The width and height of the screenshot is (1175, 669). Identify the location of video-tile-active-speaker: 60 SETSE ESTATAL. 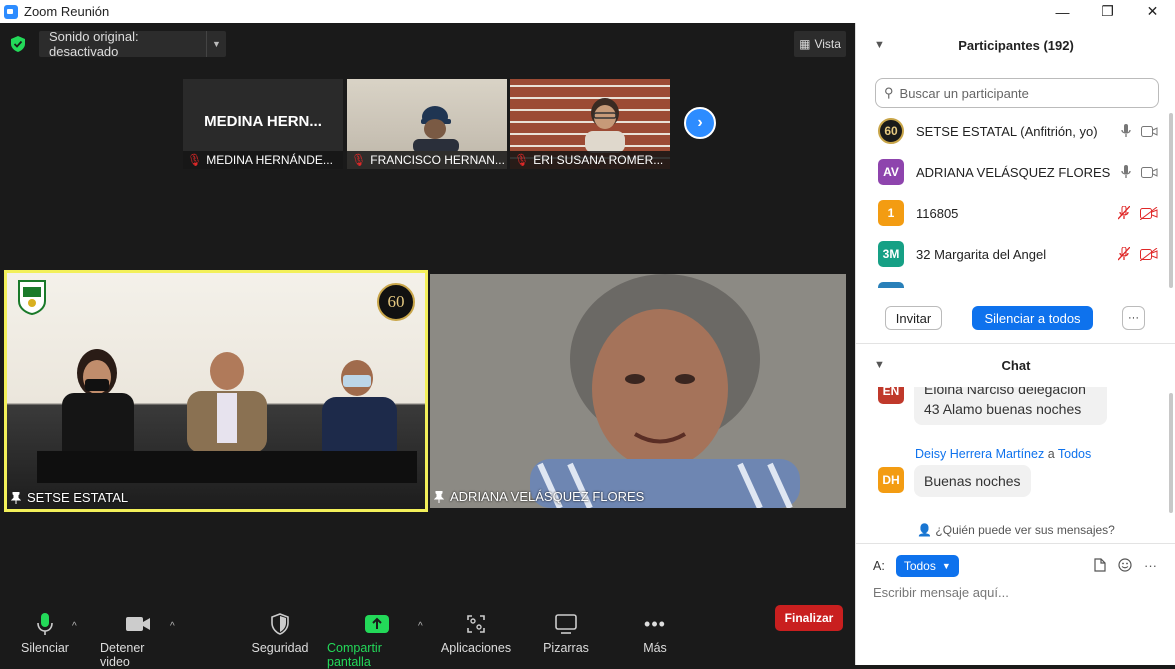
(216, 391).